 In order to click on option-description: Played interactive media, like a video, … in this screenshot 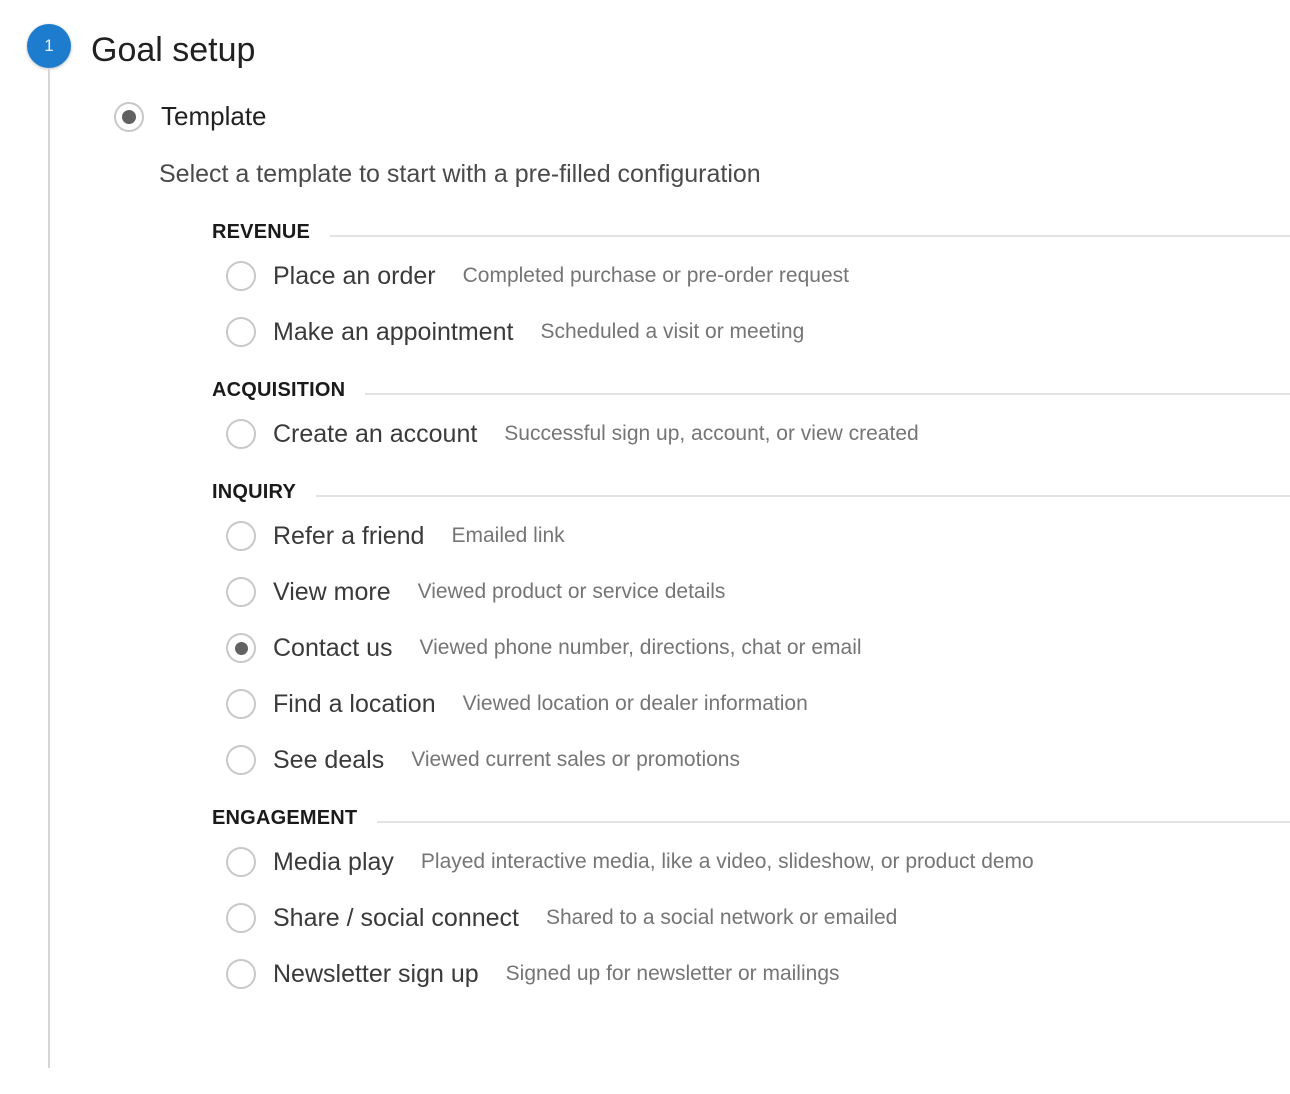, I will do `click(727, 861)`.